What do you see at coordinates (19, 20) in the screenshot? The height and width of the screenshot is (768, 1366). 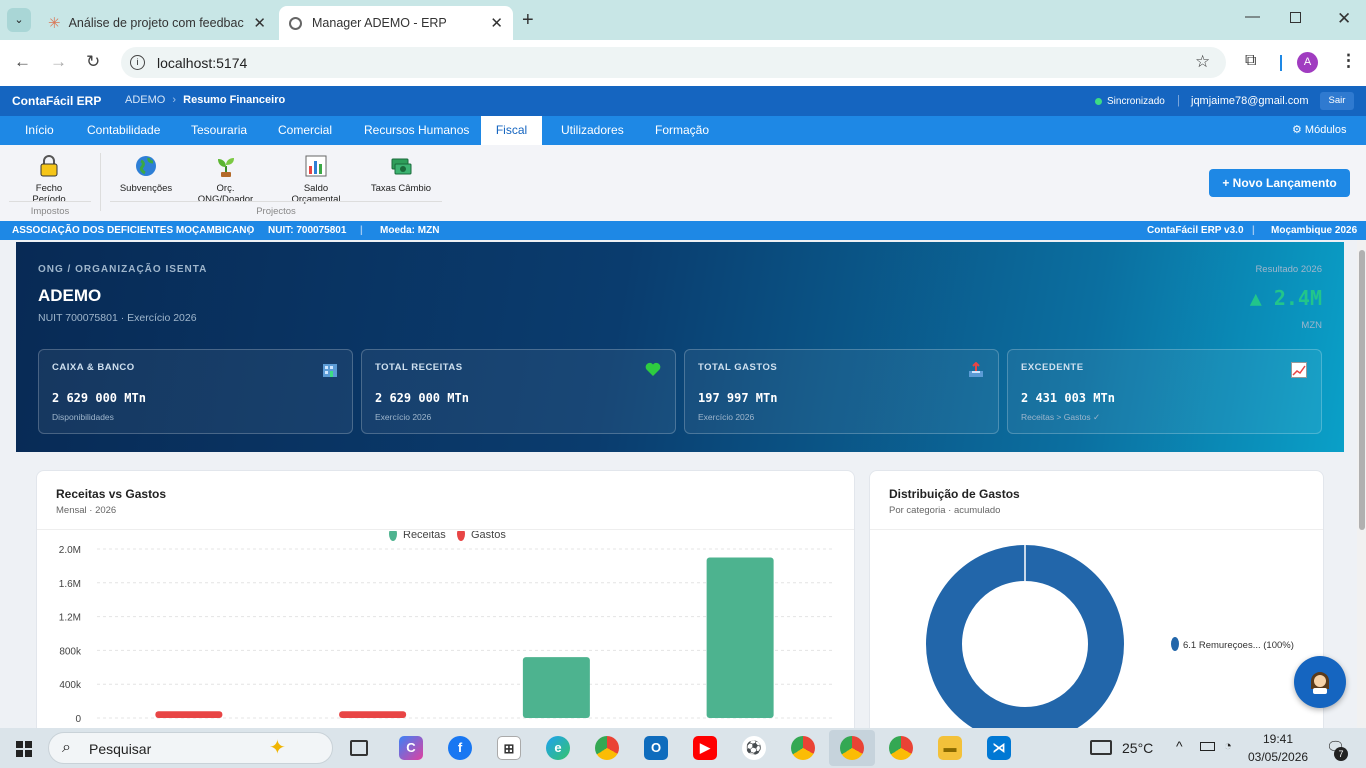 I see `tab-search-button: ⌄` at bounding box center [19, 20].